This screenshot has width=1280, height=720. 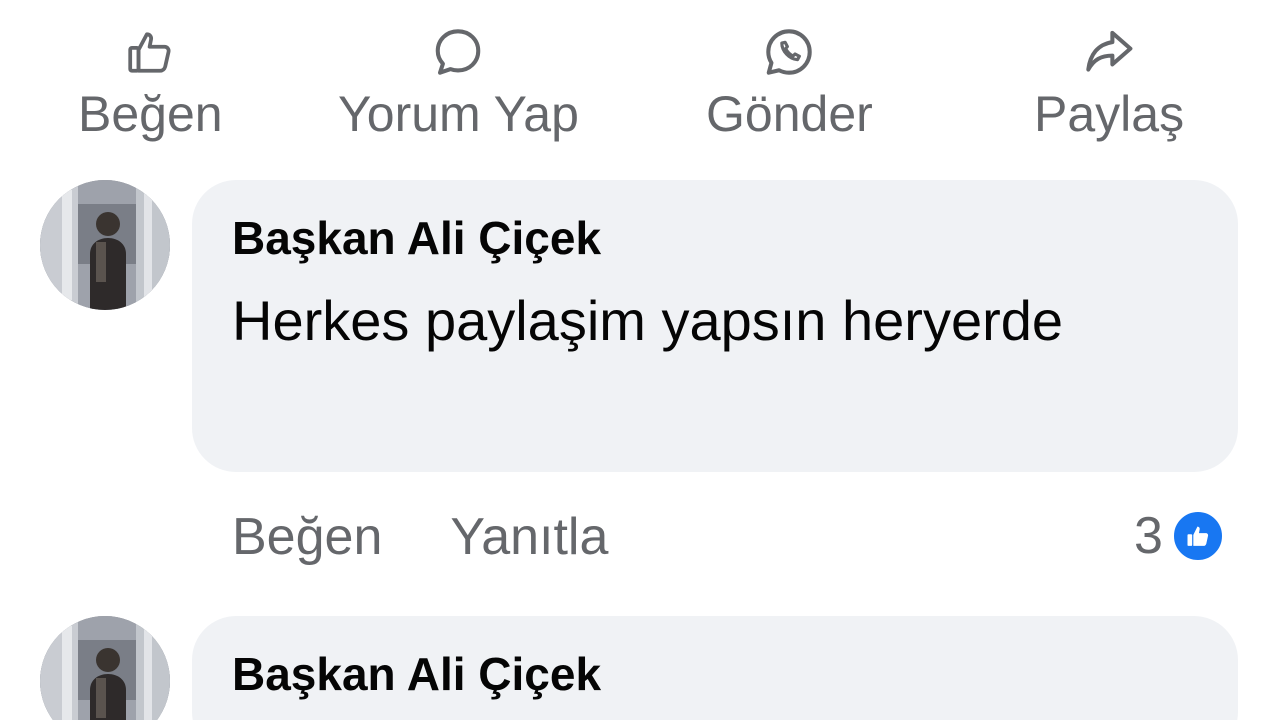 I want to click on comment-bubble: Başkan Ali Çiçek, so click(x=715, y=668).